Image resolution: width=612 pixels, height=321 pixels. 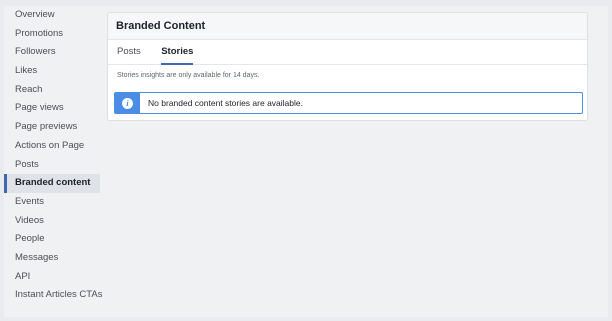 What do you see at coordinates (52, 258) in the screenshot?
I see `sidebar-item-messages: Messages` at bounding box center [52, 258].